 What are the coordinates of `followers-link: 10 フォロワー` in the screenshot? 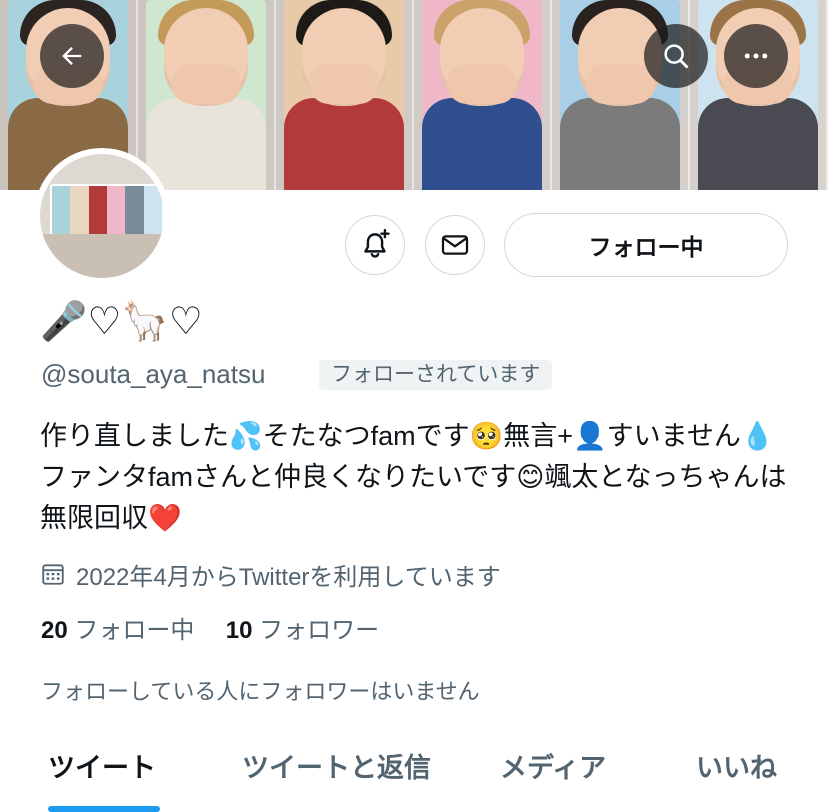 It's located at (302, 630).